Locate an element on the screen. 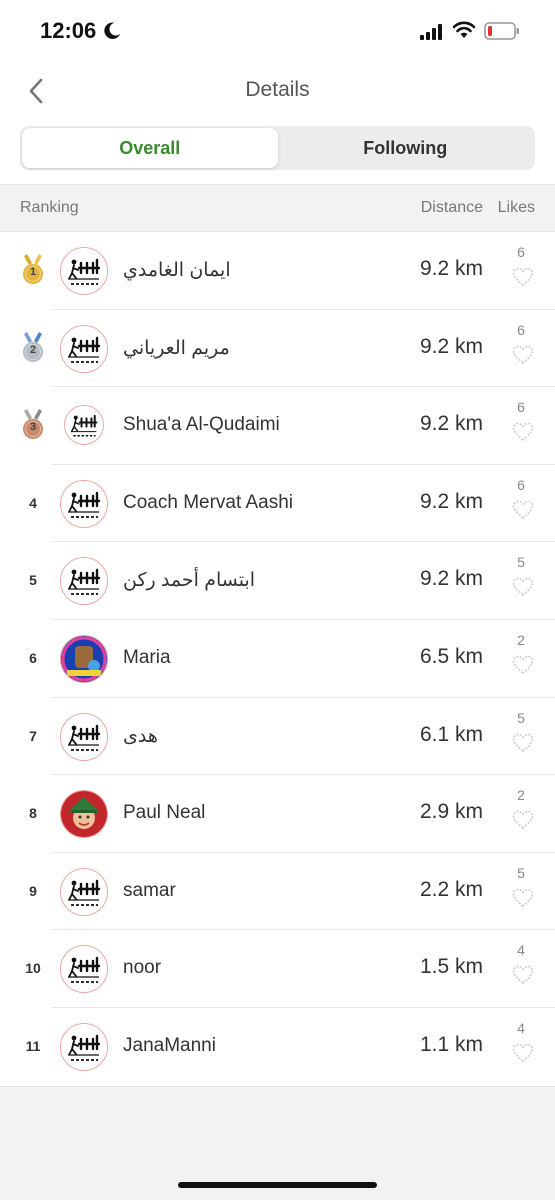  user-name: مريم العرياني is located at coordinates (176, 348).